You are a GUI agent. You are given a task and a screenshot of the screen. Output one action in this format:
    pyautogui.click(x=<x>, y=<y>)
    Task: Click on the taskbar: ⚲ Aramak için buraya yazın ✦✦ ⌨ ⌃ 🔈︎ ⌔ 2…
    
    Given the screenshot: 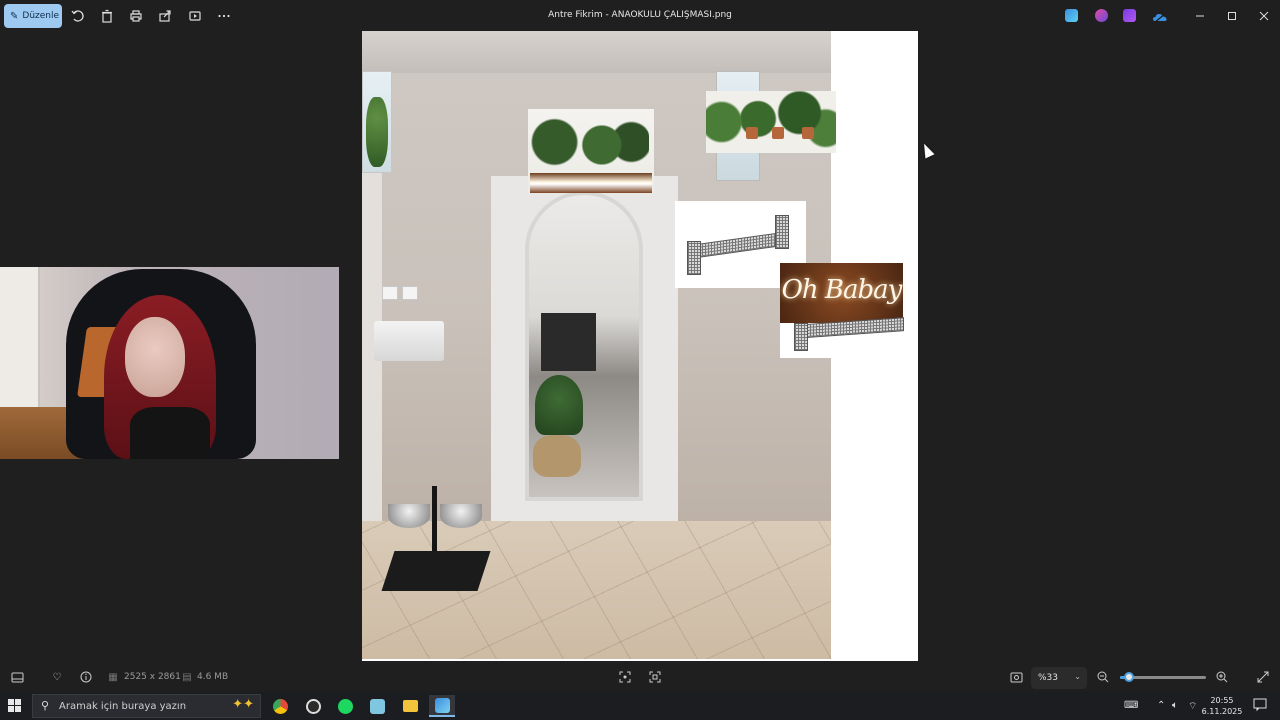 What is the action you would take?
    pyautogui.click(x=640, y=706)
    